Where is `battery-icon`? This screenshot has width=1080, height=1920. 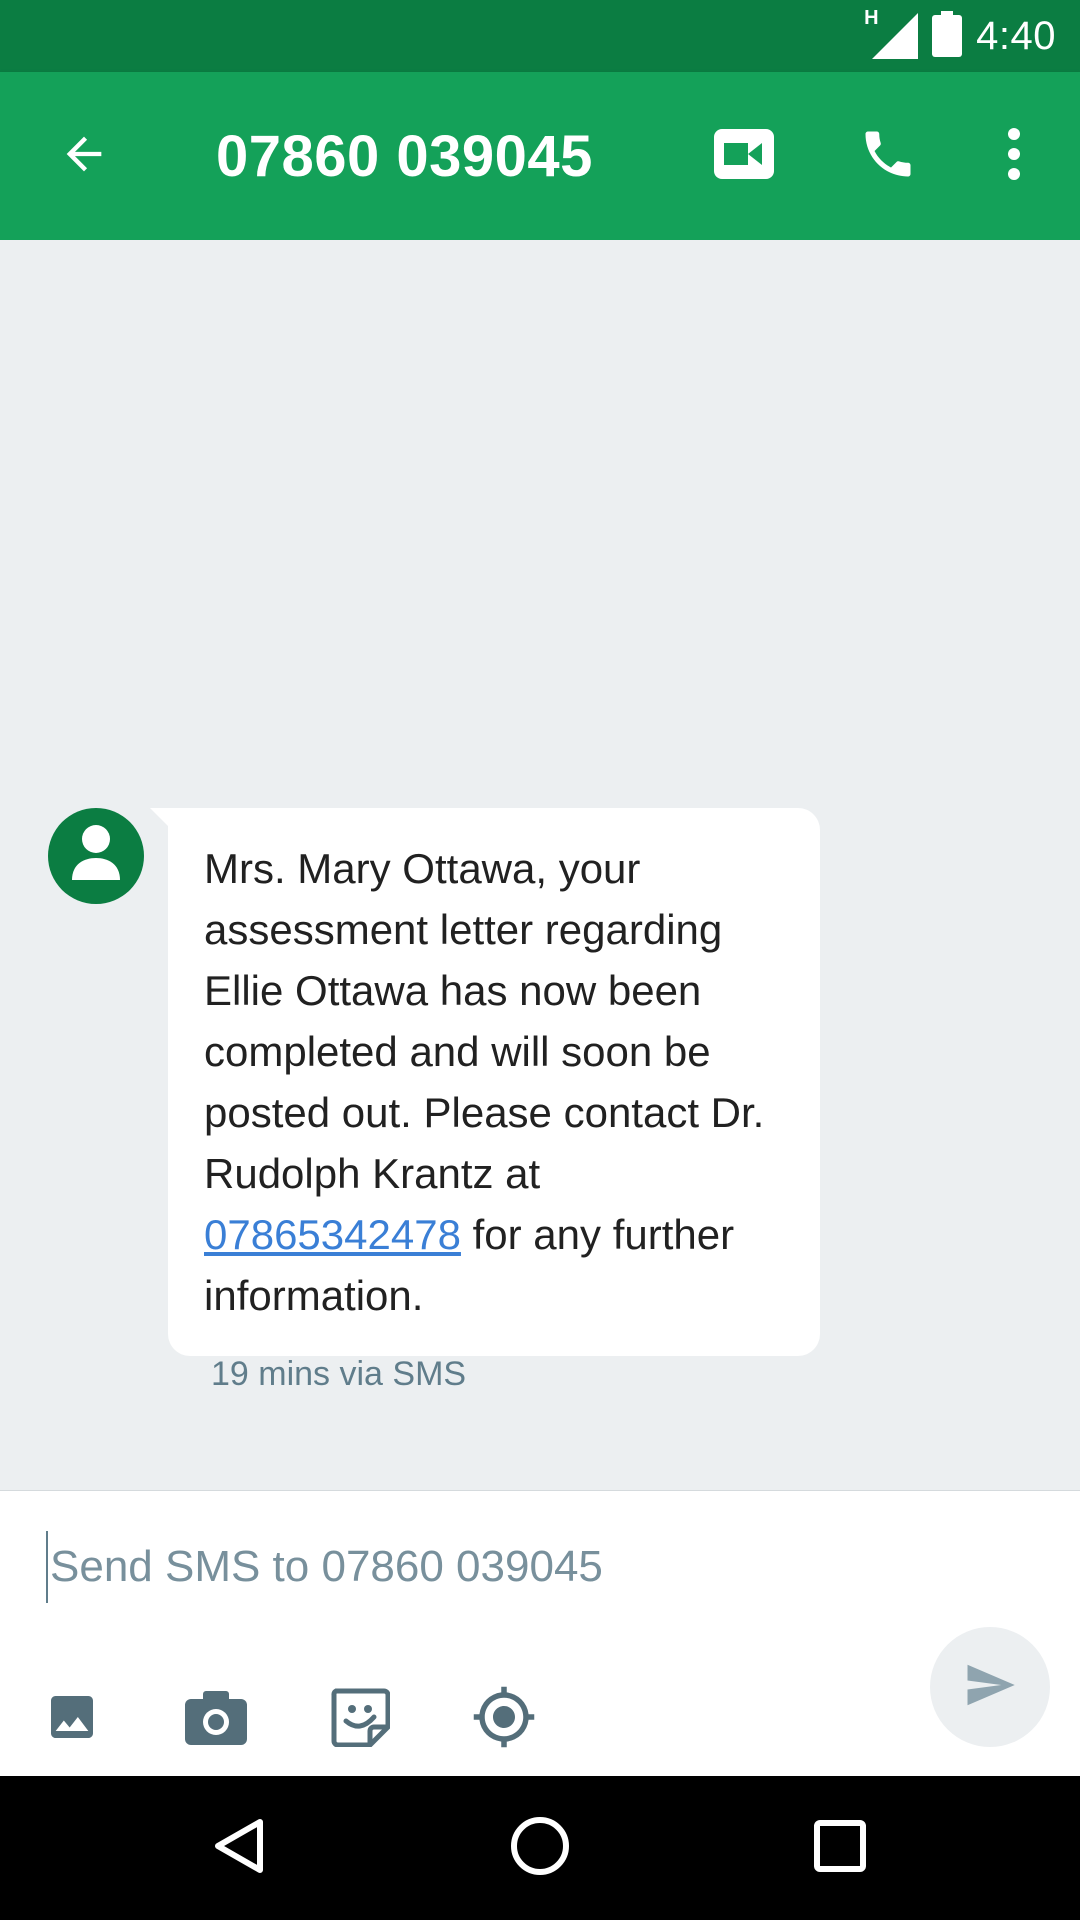 battery-icon is located at coordinates (947, 36).